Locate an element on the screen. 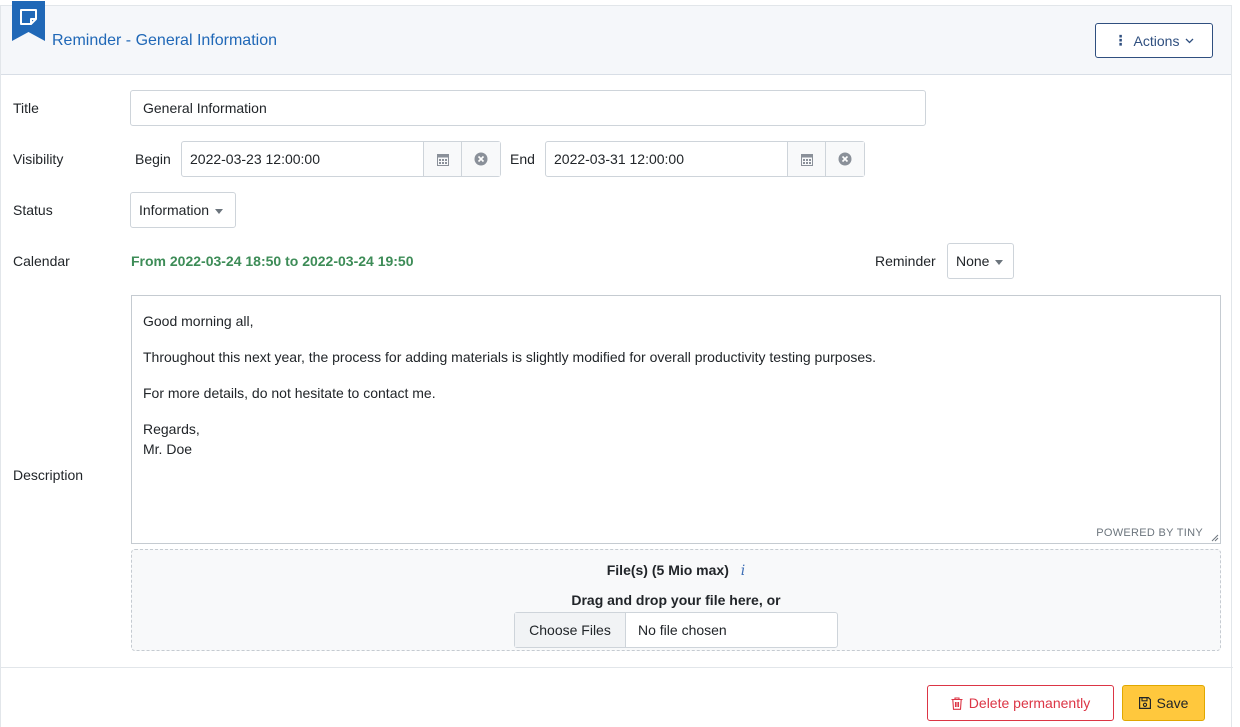 This screenshot has width=1240, height=727. choose-files-button: Choose Files is located at coordinates (570, 630).